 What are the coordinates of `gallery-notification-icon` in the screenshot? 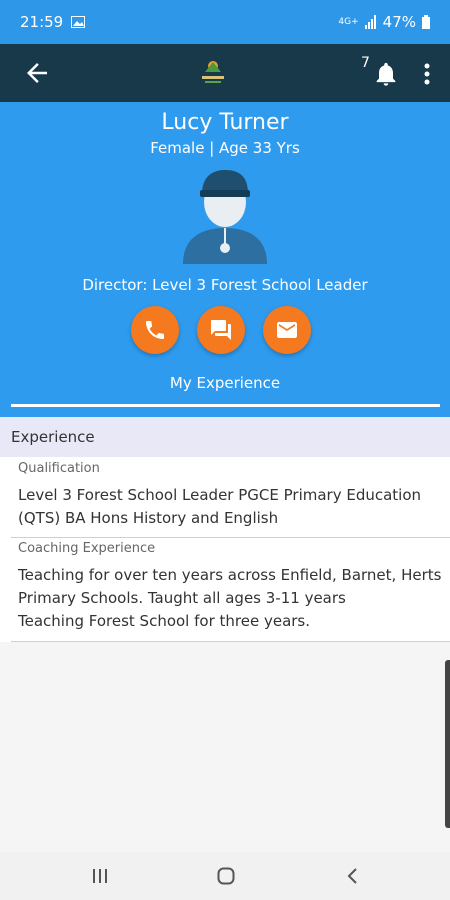 It's located at (78, 22).